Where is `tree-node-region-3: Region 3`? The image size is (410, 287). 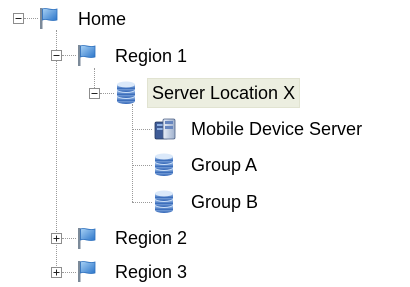
tree-node-region-3: Region 3 is located at coordinates (151, 272).